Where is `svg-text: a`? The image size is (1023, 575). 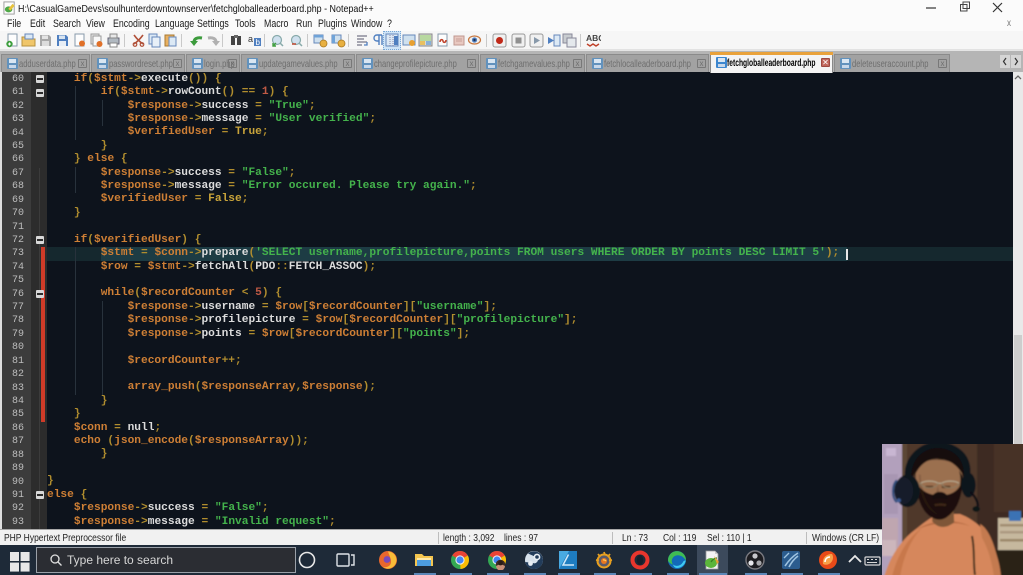
svg-text: a is located at coordinates (250, 39).